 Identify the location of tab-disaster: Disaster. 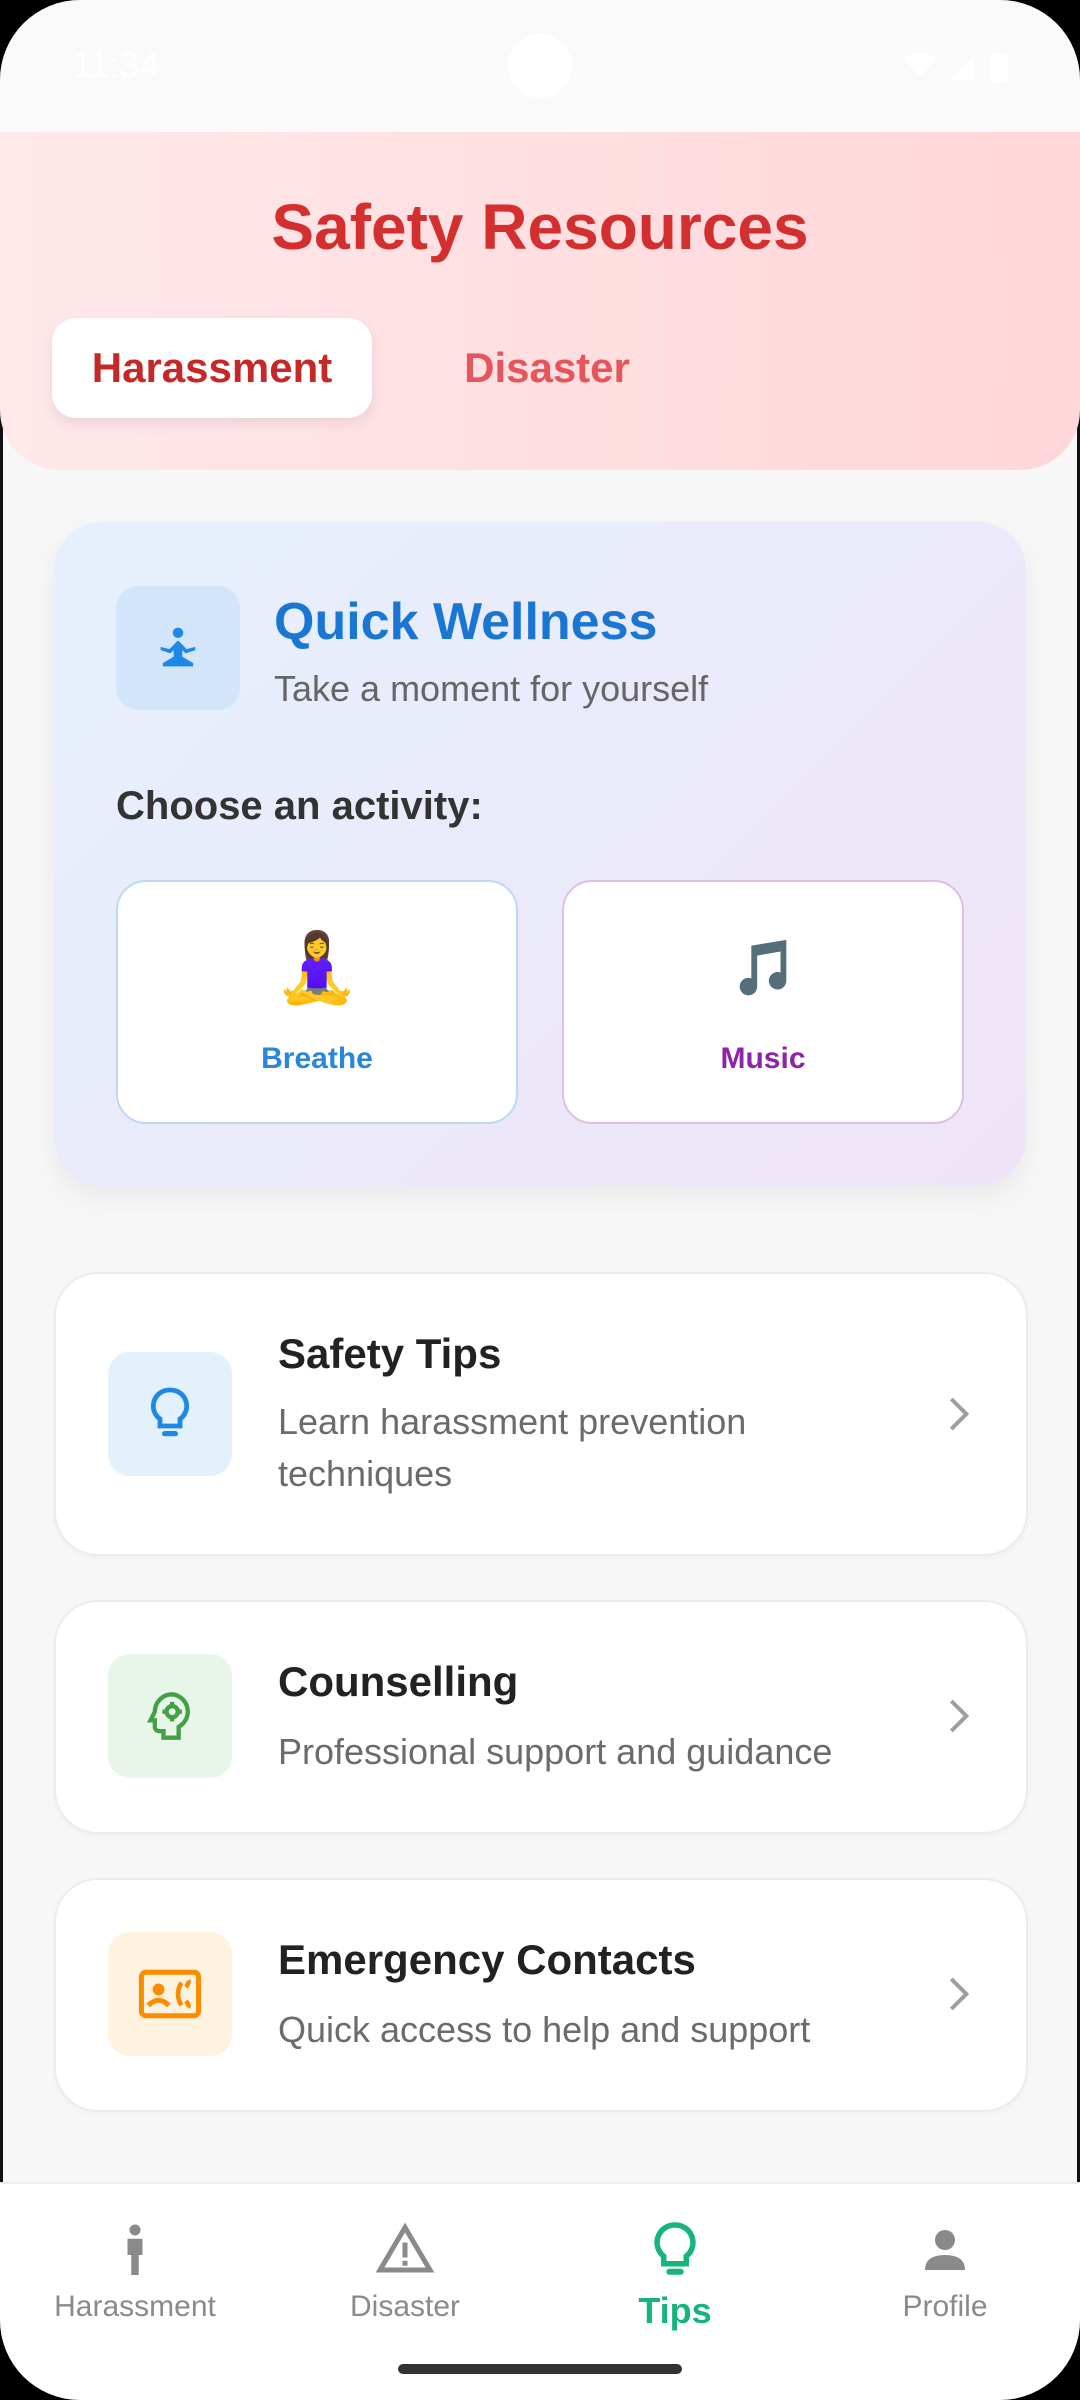
(547, 368).